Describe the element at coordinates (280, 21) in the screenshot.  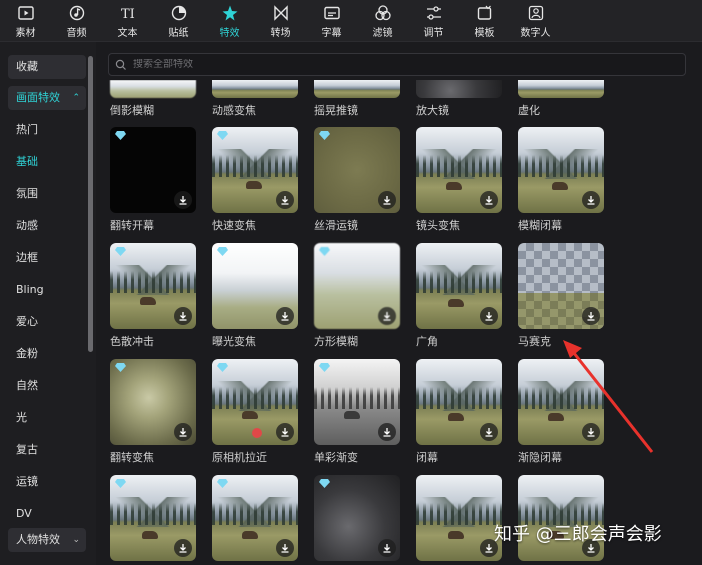
I see `tab-transition: 转场` at that location.